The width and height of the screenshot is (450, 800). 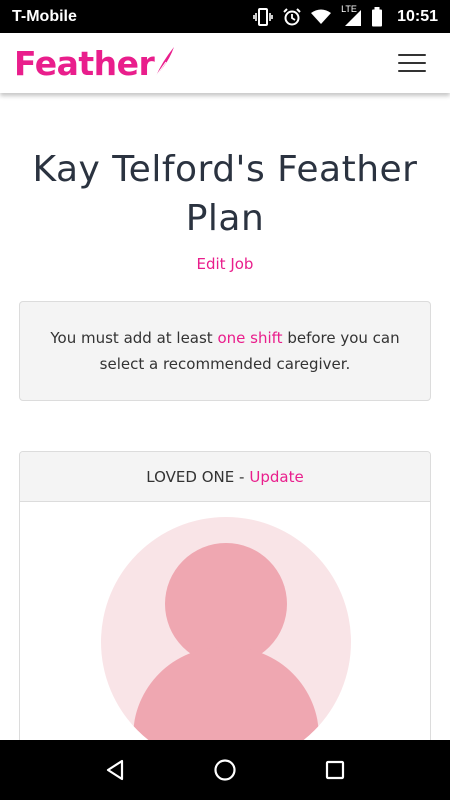 I want to click on loved-one-card-header: LOVED ONE - Update, so click(x=225, y=477).